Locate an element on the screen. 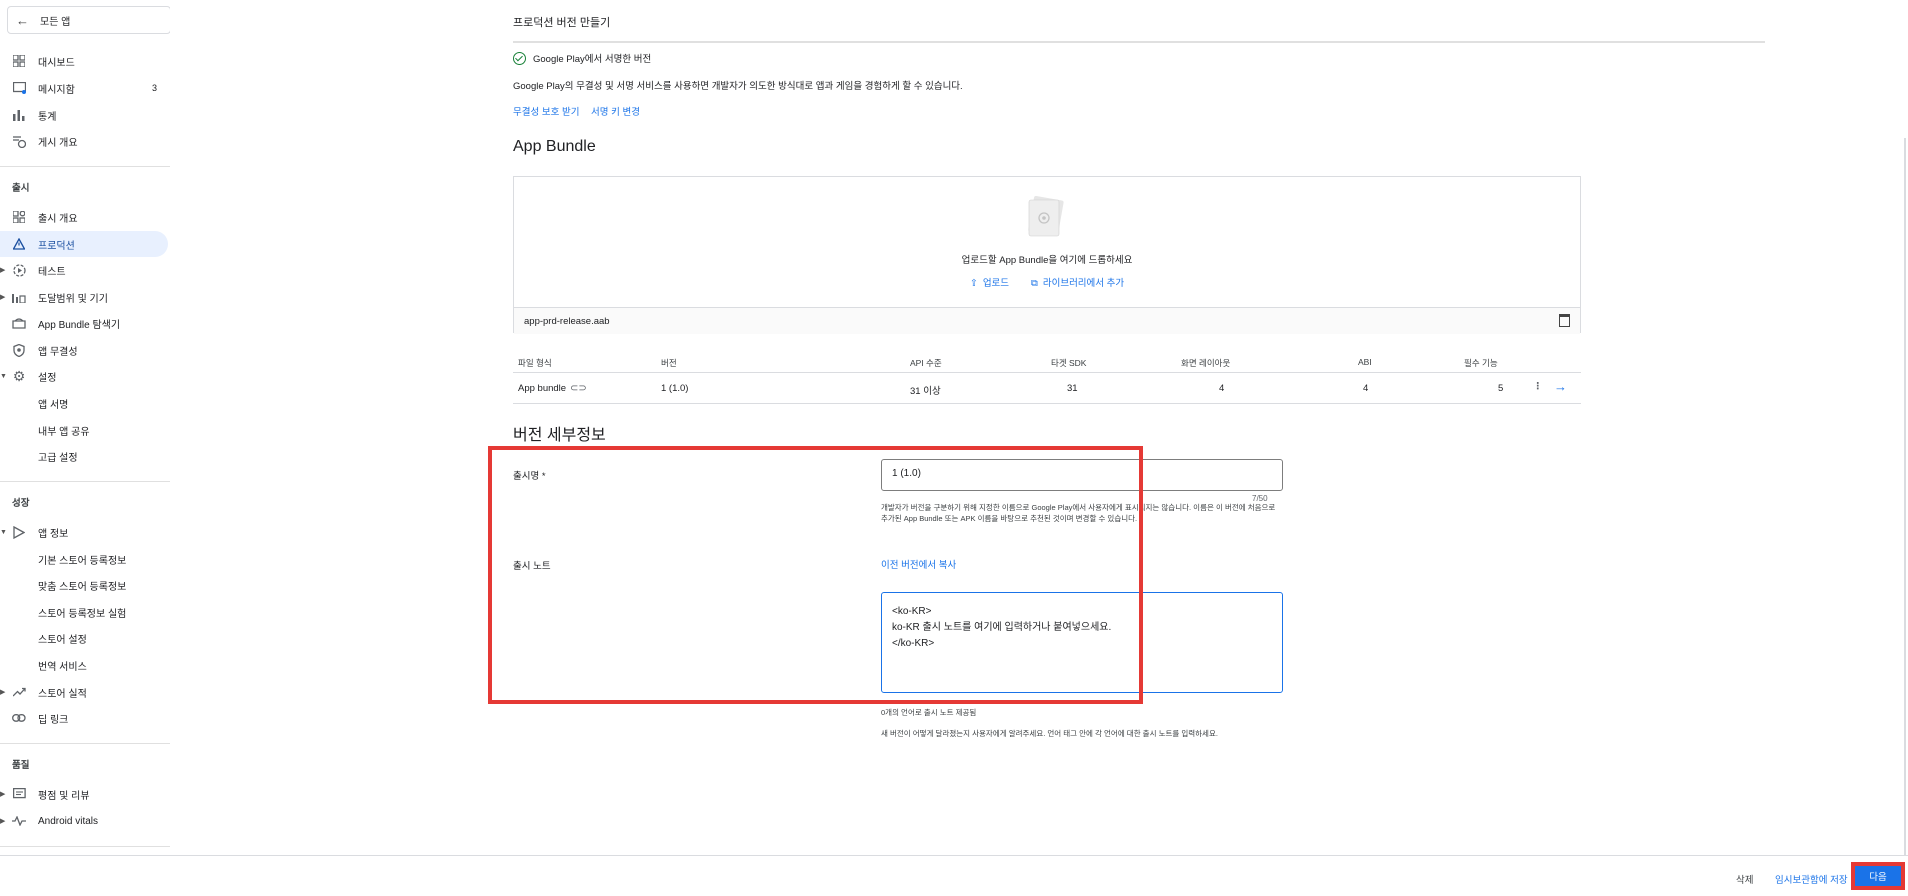 This screenshot has width=1908, height=896. testing-icon is located at coordinates (19, 270).